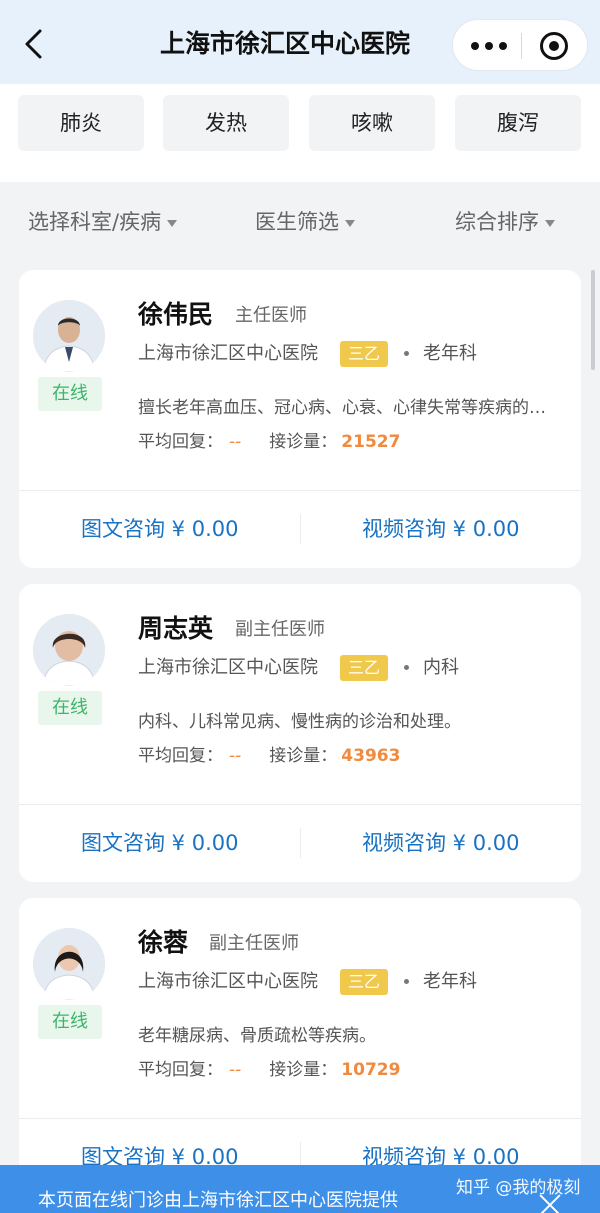  Describe the element at coordinates (518, 123) in the screenshot. I see `tag-diarrhea: 腹泻` at that location.